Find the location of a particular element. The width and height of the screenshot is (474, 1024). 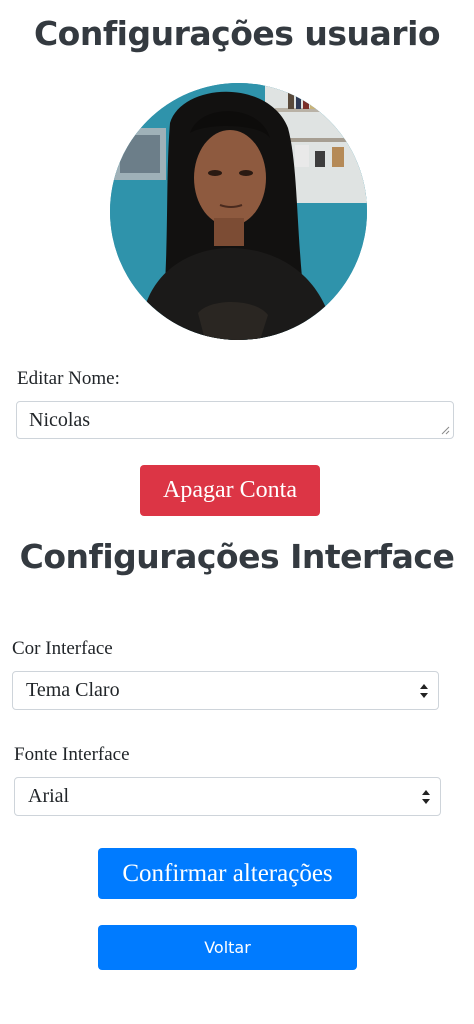

name-input: Nicolas is located at coordinates (235, 420).